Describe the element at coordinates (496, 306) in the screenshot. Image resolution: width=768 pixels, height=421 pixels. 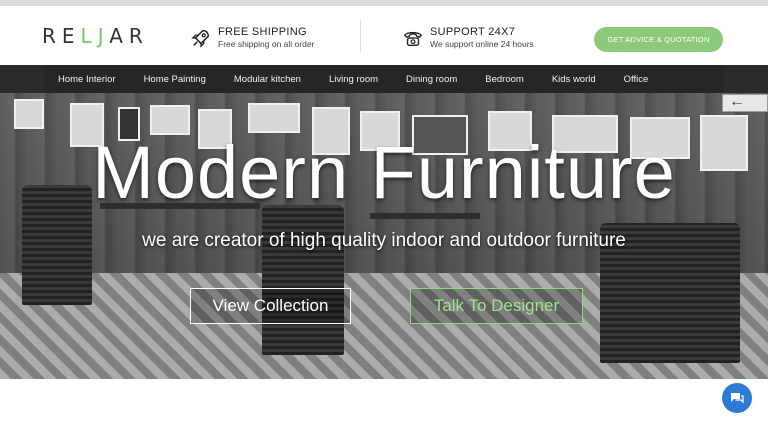
I see `talk-to-designer-button: Talk To Designer` at that location.